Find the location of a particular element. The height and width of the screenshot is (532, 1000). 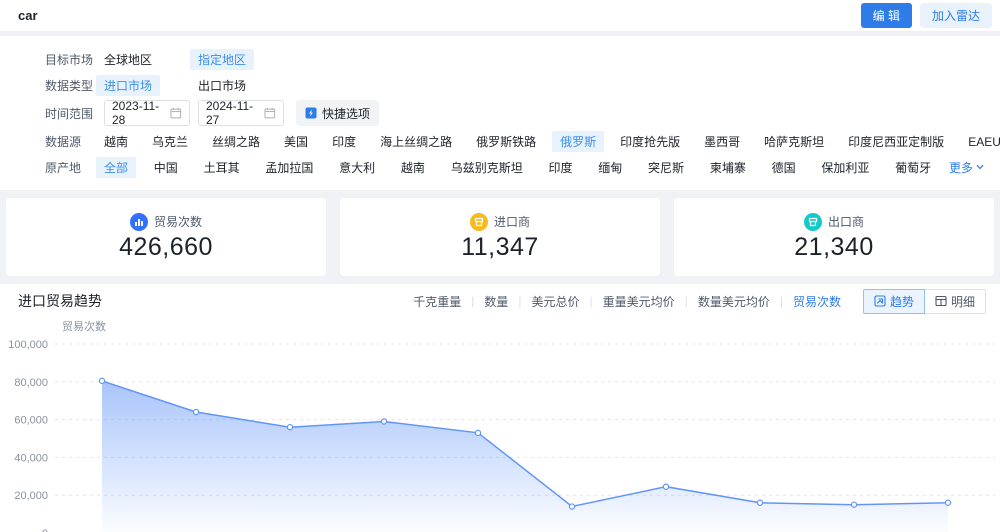

start-date-input: 2023-11-28 is located at coordinates (147, 113).